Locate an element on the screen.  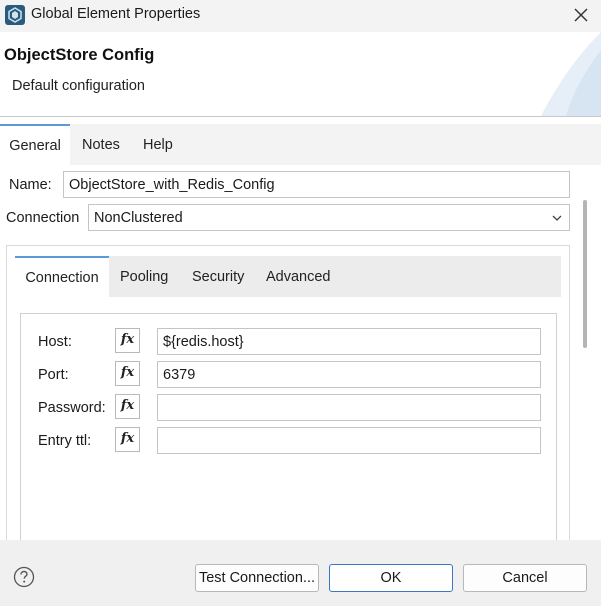
outer-tab-bar: General Notes Help is located at coordinates (300, 144).